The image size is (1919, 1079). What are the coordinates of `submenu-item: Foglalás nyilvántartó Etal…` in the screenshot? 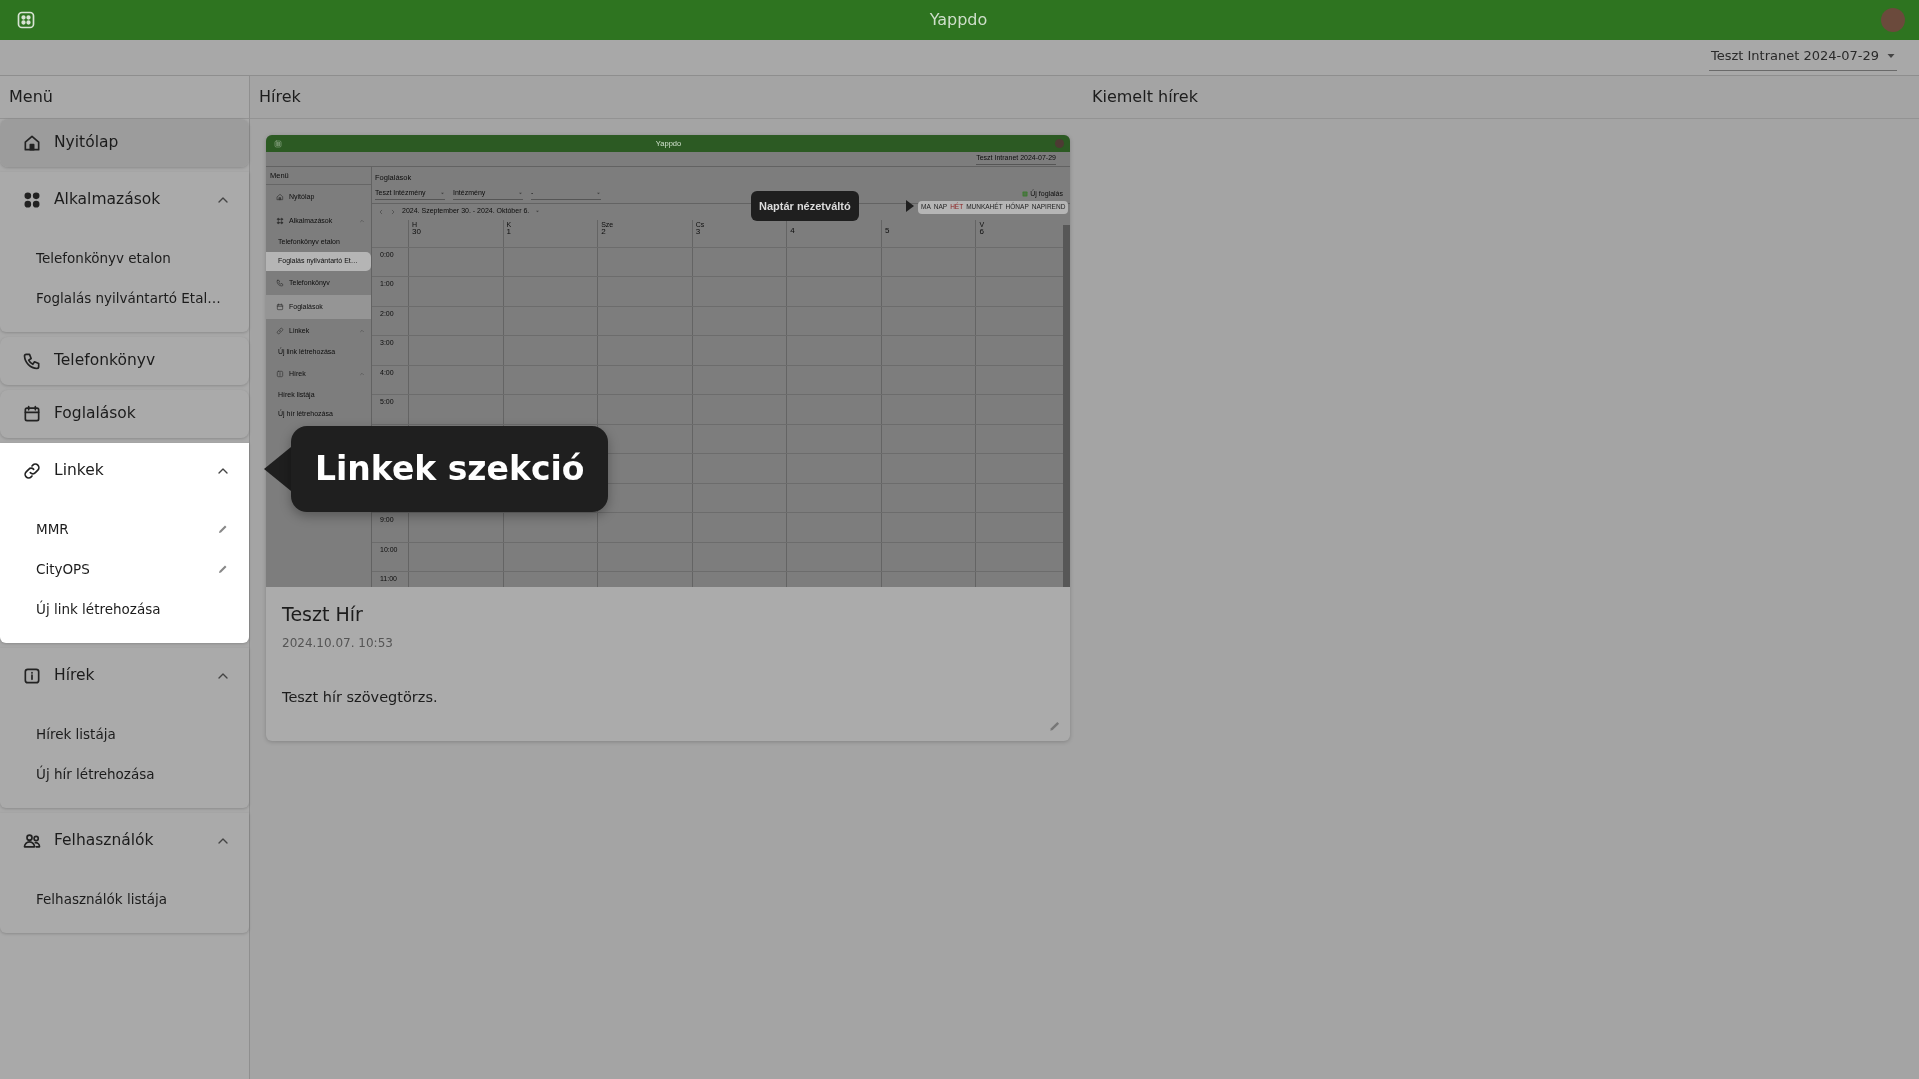 It's located at (124, 298).